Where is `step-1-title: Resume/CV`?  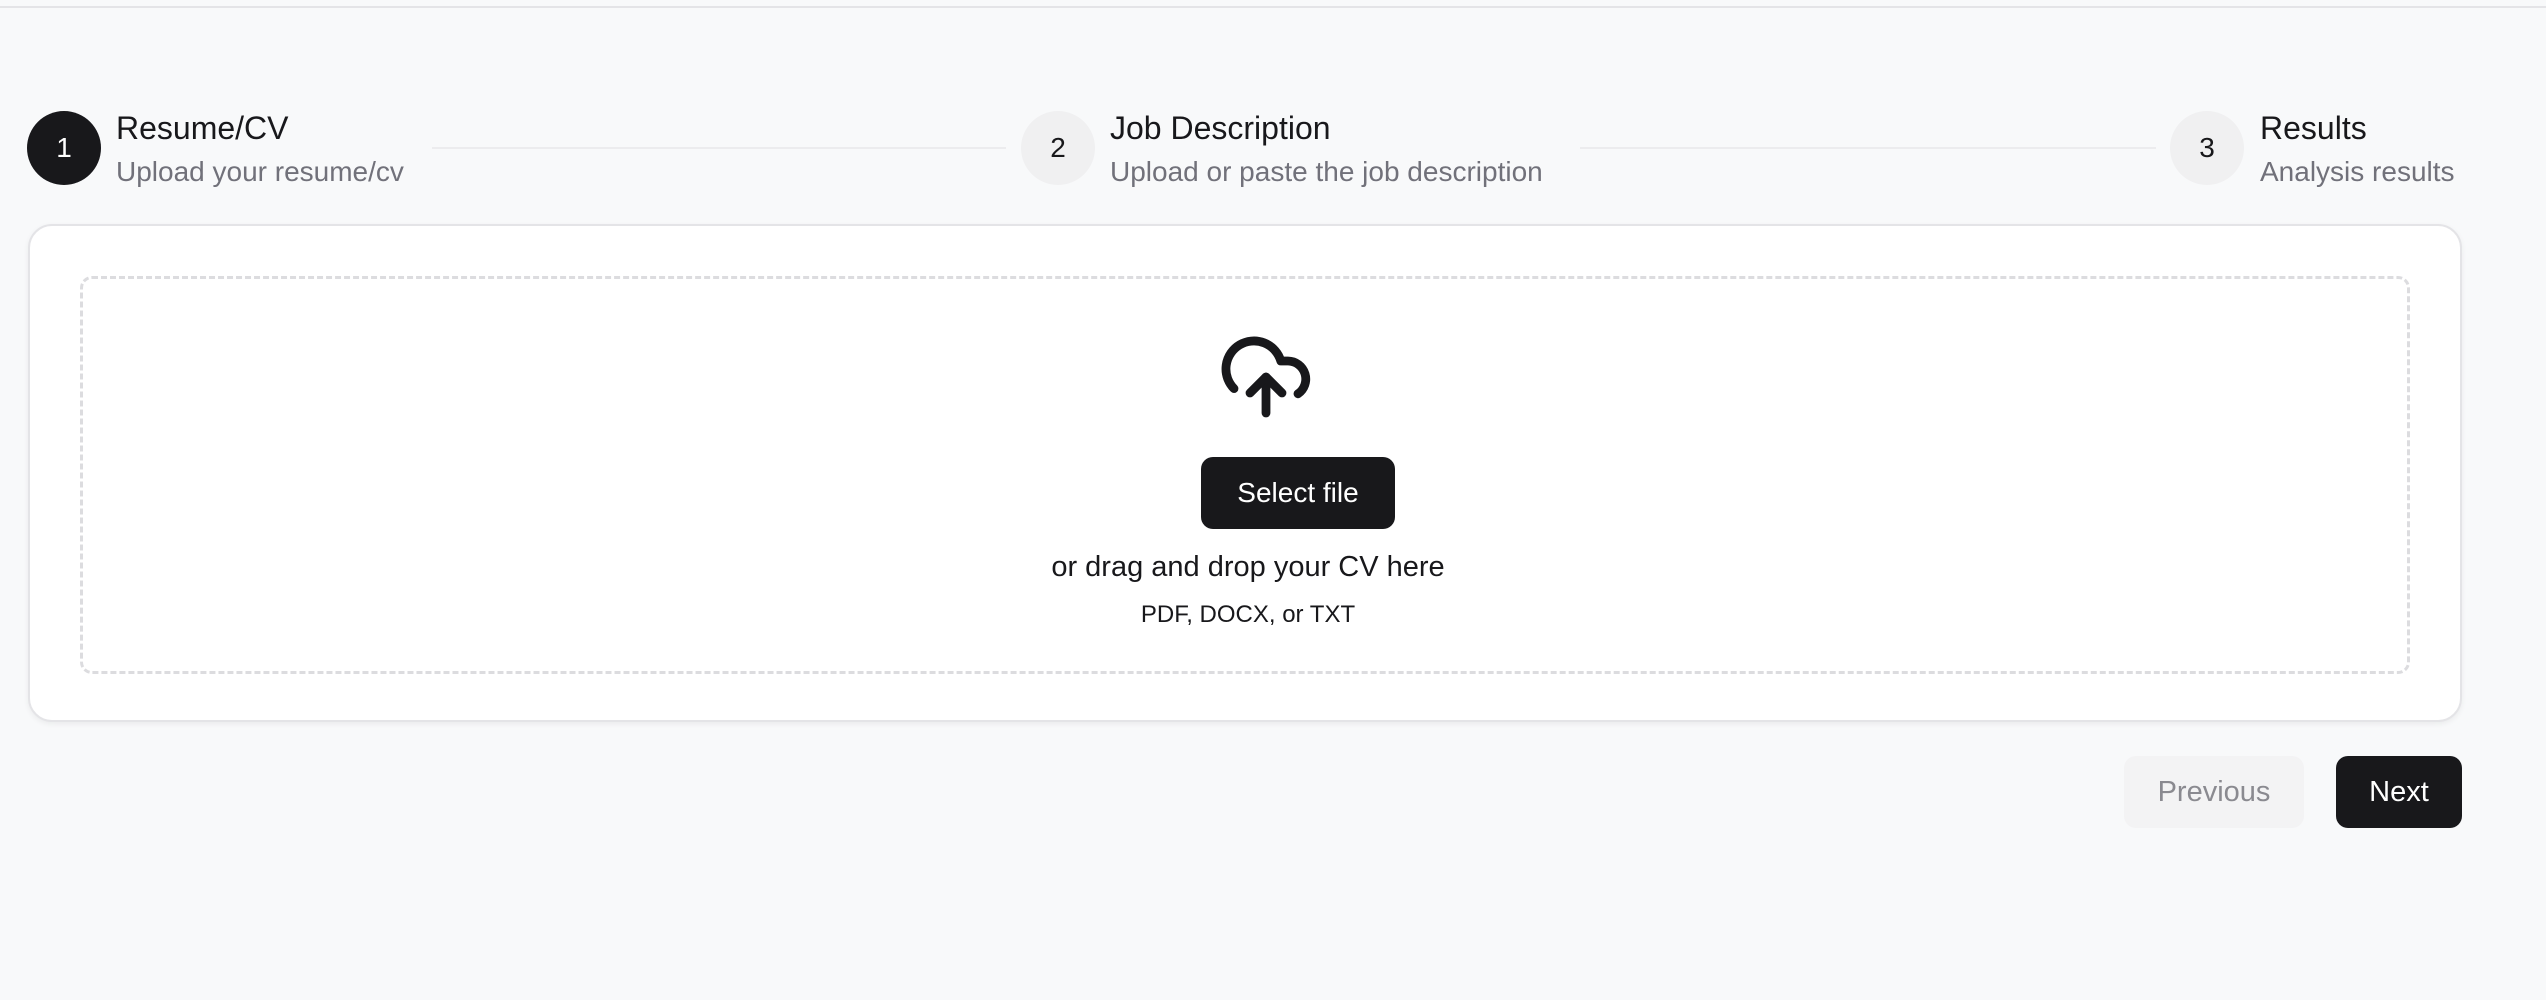 step-1-title: Resume/CV is located at coordinates (202, 128).